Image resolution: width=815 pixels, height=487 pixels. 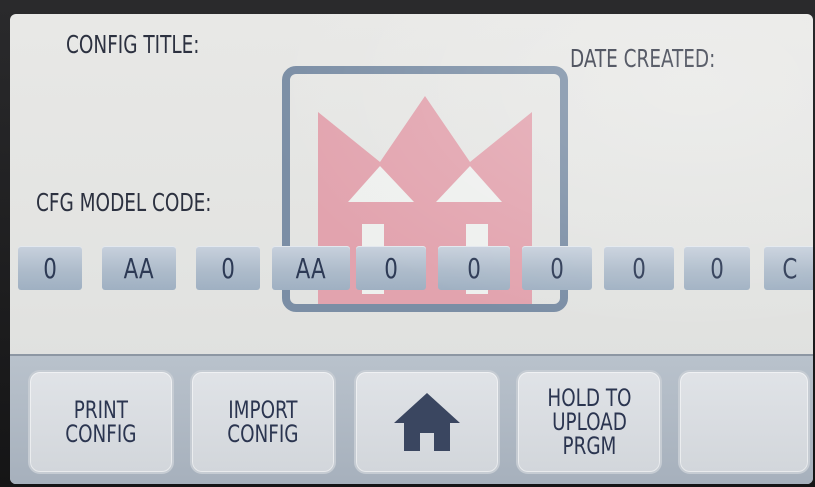 I want to click on import-config-button: IMPORT CONFIG, so click(x=263, y=422).